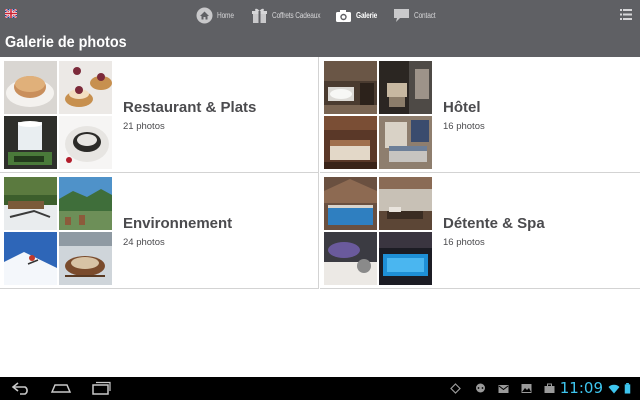 This screenshot has width=640, height=400. I want to click on system-navigation-bar: 11:09, so click(320, 388).